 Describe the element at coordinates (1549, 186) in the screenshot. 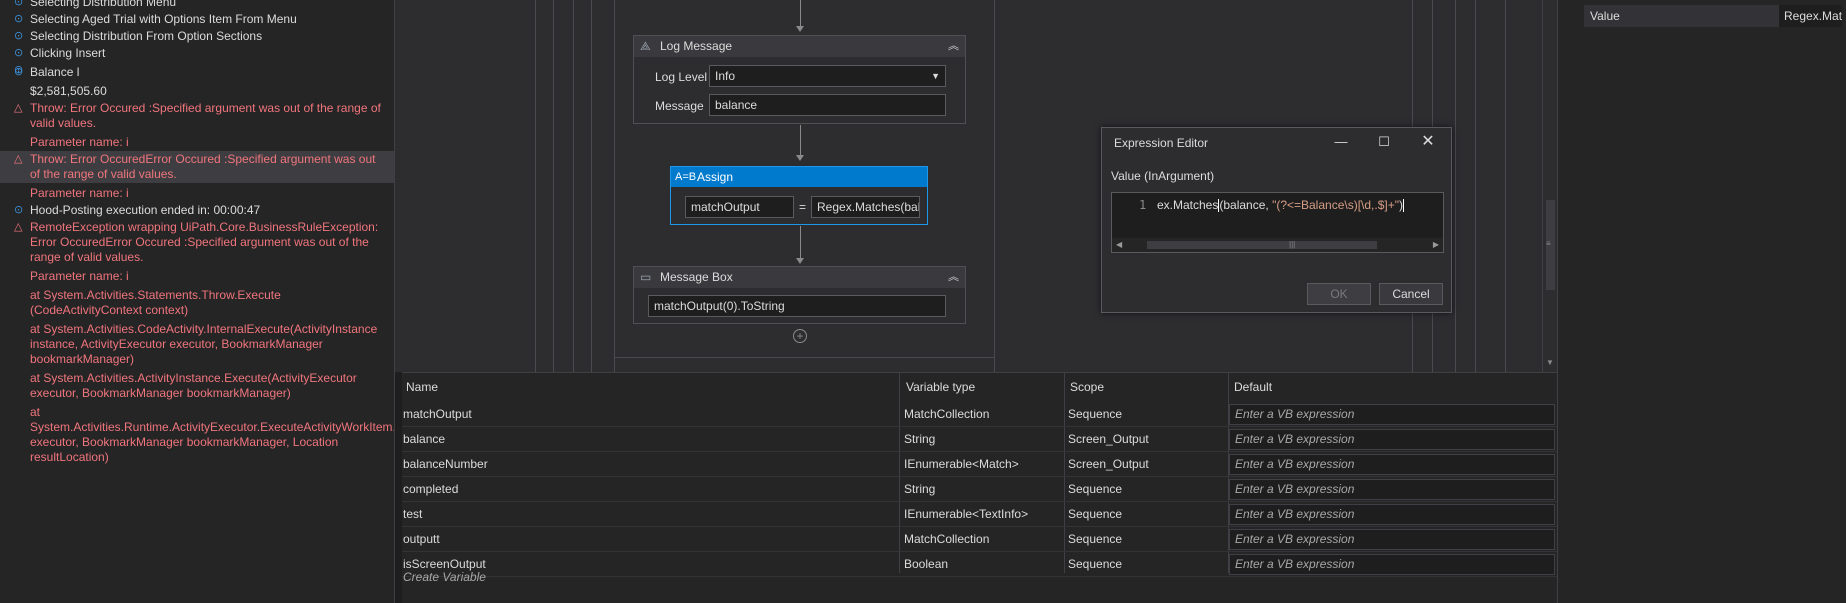

I see `designer-vertical-scrollbar: ≡ ▼` at that location.